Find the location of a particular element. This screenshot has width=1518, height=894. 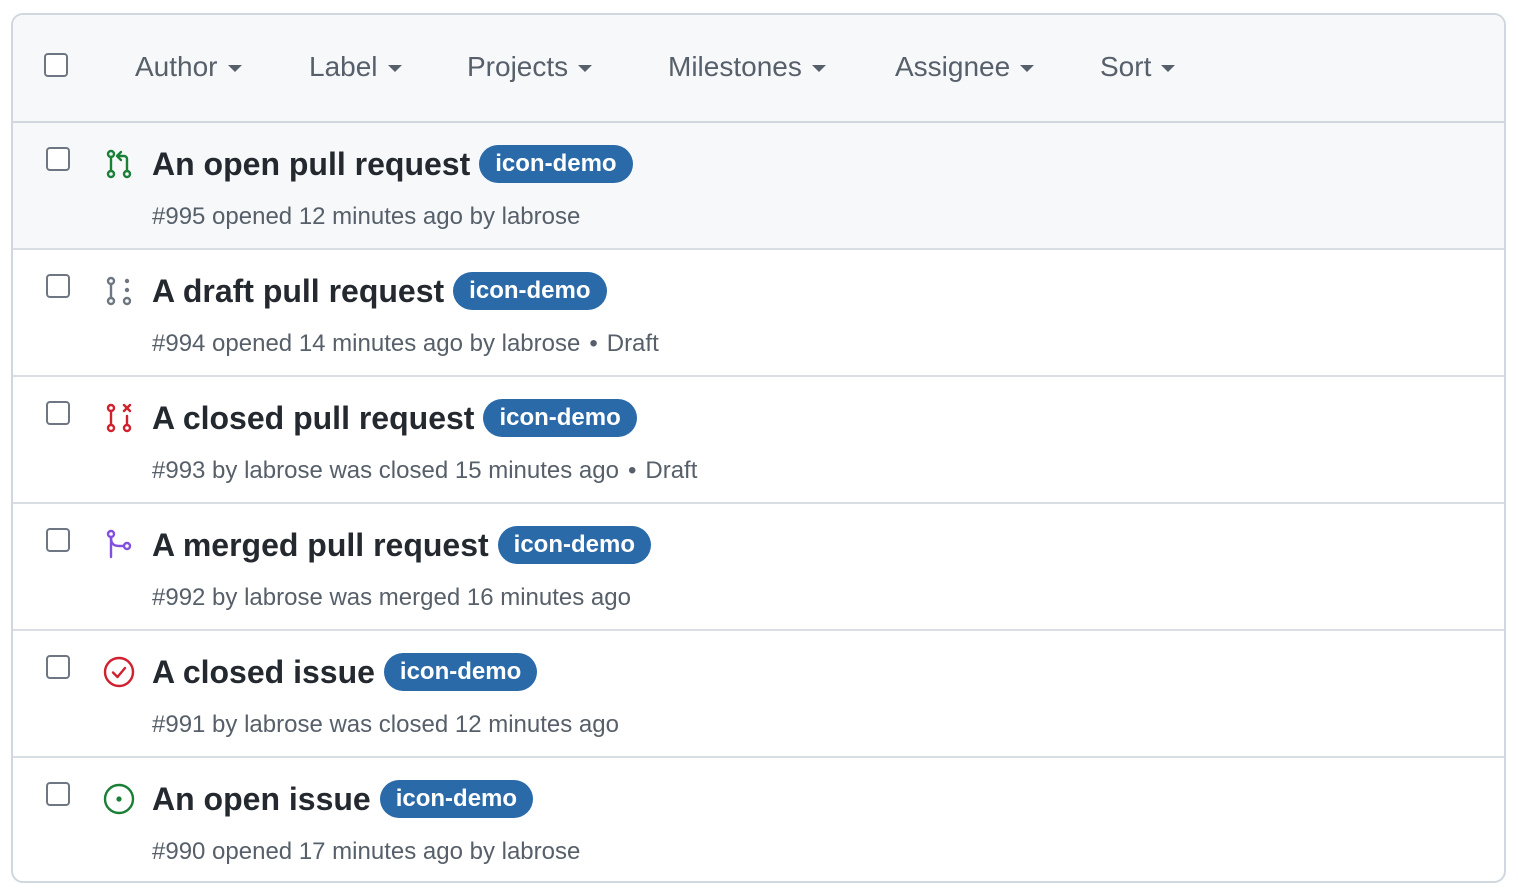

milestones-filter-label: Milestones is located at coordinates (735, 66).